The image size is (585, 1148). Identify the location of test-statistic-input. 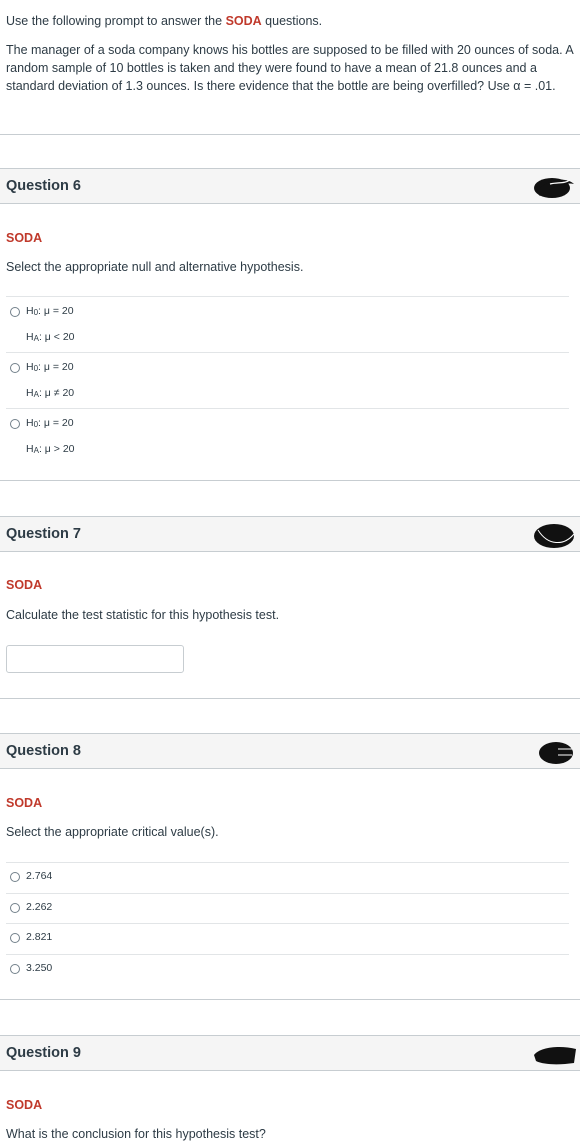
(95, 659).